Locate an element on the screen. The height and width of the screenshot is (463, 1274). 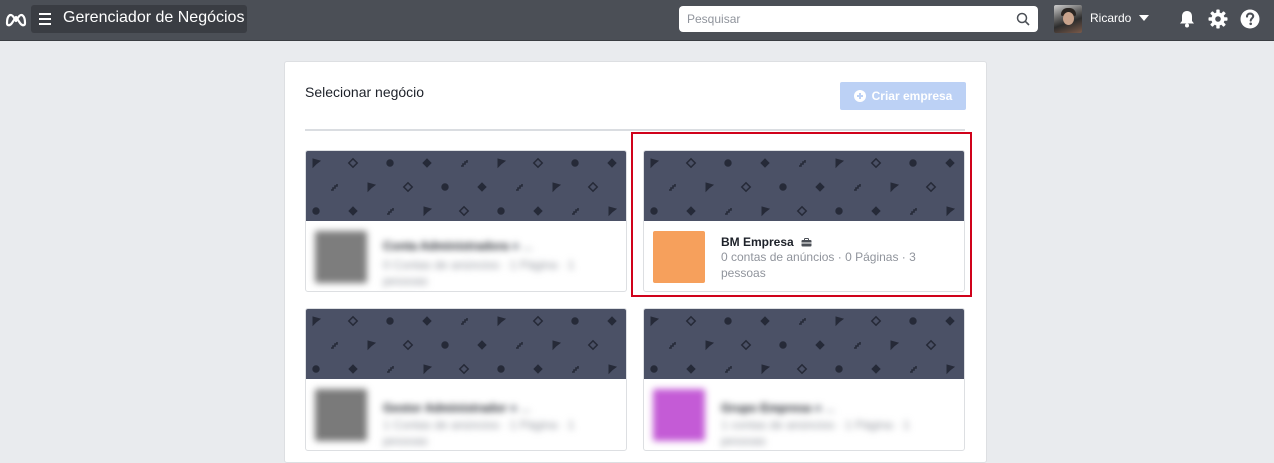
menu-icon is located at coordinates (45, 19).